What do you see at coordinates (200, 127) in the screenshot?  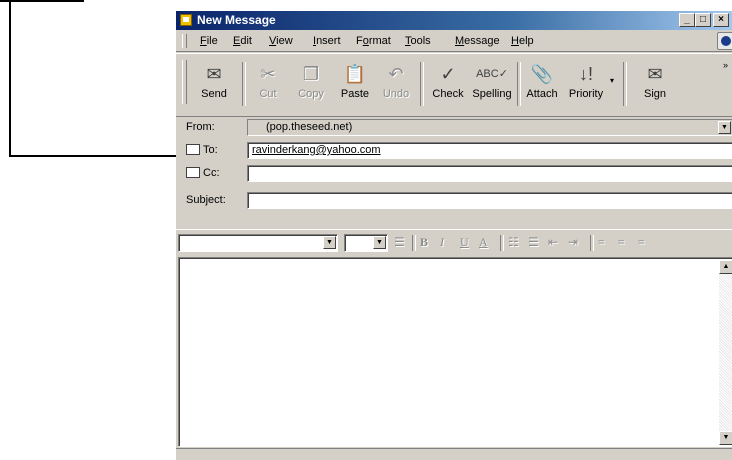 I see `from-label: From:` at bounding box center [200, 127].